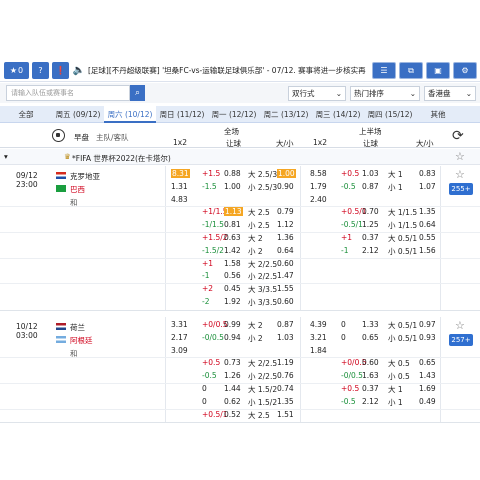 The image size is (480, 480). Describe the element at coordinates (338, 114) in the screenshot. I see `tab-wed: 周三 (14/12)` at that location.